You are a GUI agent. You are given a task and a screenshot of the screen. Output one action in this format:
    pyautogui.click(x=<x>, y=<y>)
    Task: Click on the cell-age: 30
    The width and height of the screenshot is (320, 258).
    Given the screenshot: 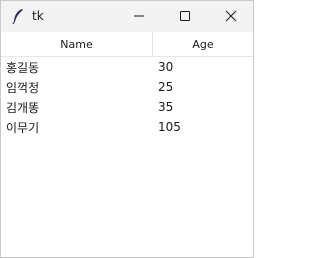 What is the action you would take?
    pyautogui.click(x=166, y=67)
    